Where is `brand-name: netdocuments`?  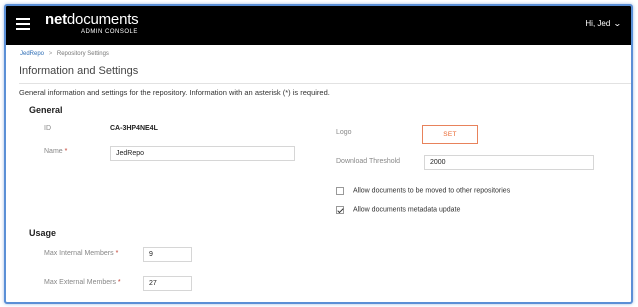
brand-name: netdocuments is located at coordinates (92, 19).